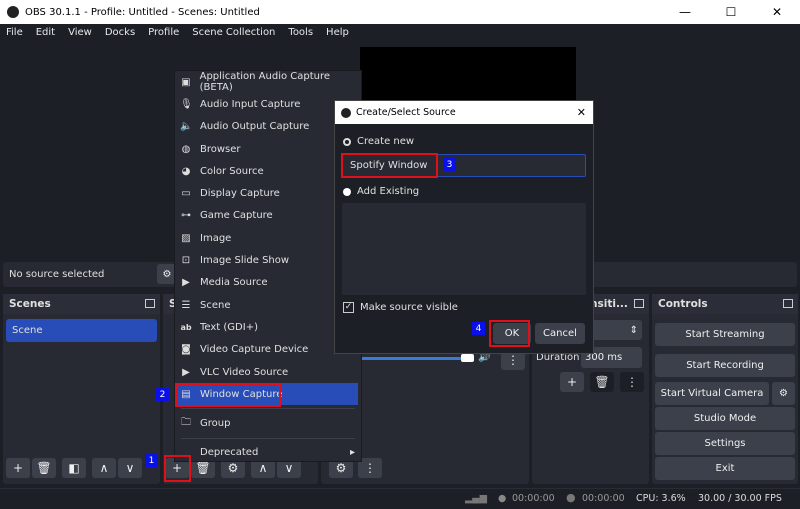 The height and width of the screenshot is (509, 800). Describe the element at coordinates (348, 307) in the screenshot. I see `checkbox-icon: ✓` at that location.